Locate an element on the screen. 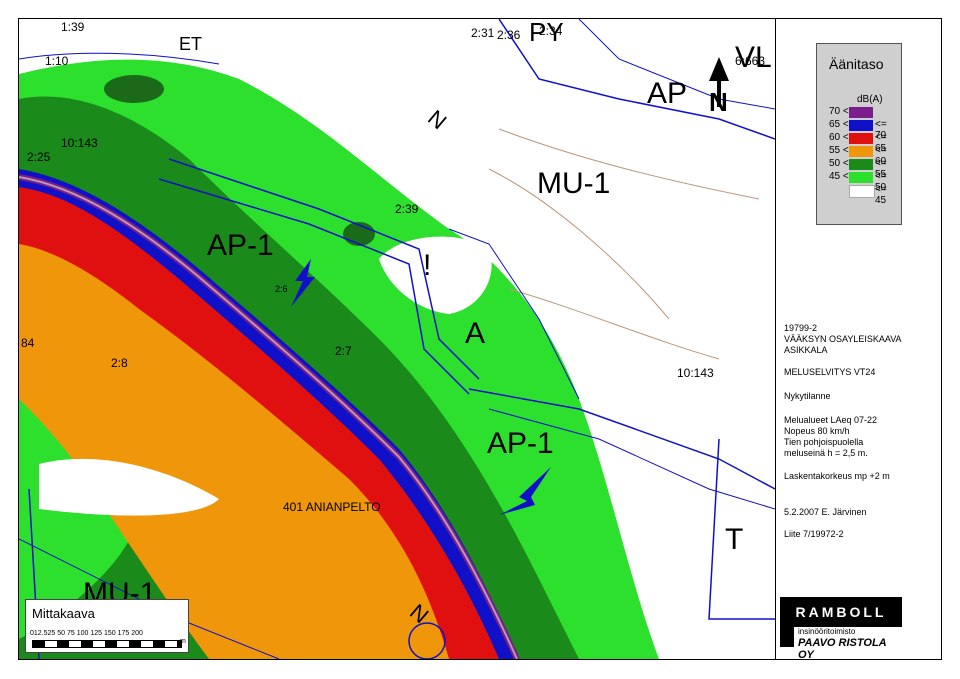 This screenshot has height=679, width=960. north-arrow-letter: N is located at coordinates (718, 102).